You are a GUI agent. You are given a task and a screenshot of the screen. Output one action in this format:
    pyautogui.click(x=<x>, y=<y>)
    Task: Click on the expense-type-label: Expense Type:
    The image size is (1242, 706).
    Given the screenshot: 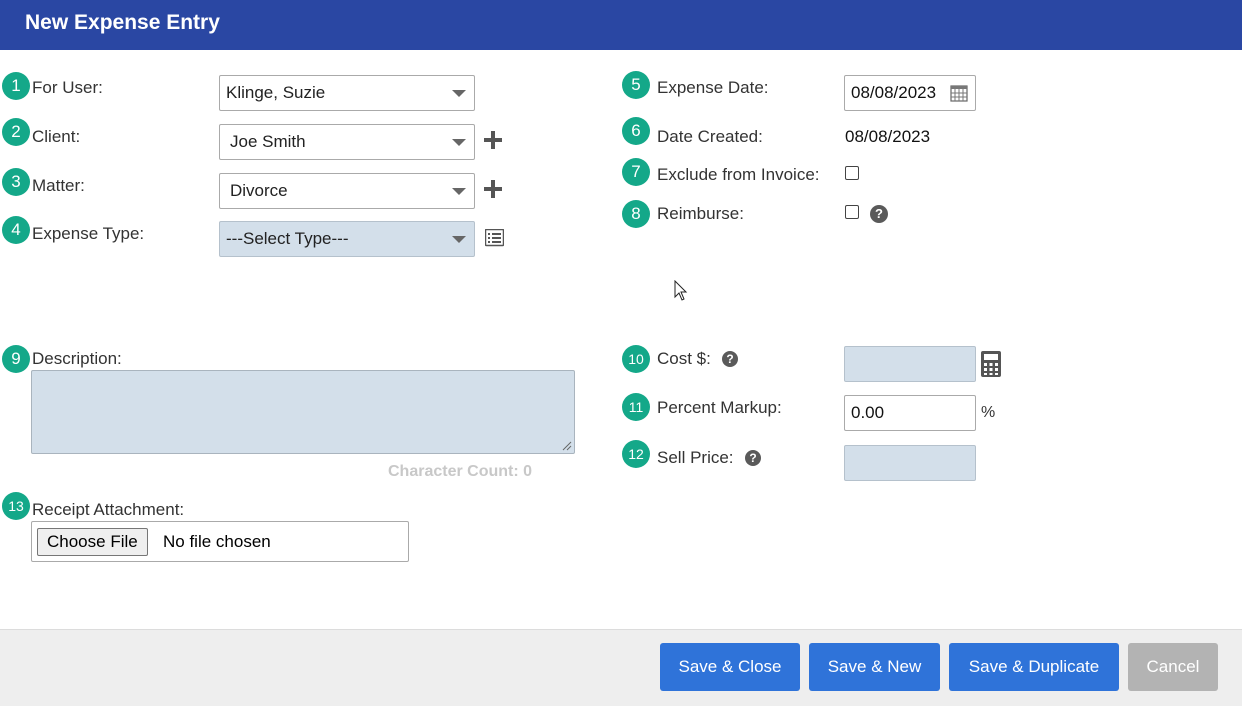 What is the action you would take?
    pyautogui.click(x=88, y=233)
    